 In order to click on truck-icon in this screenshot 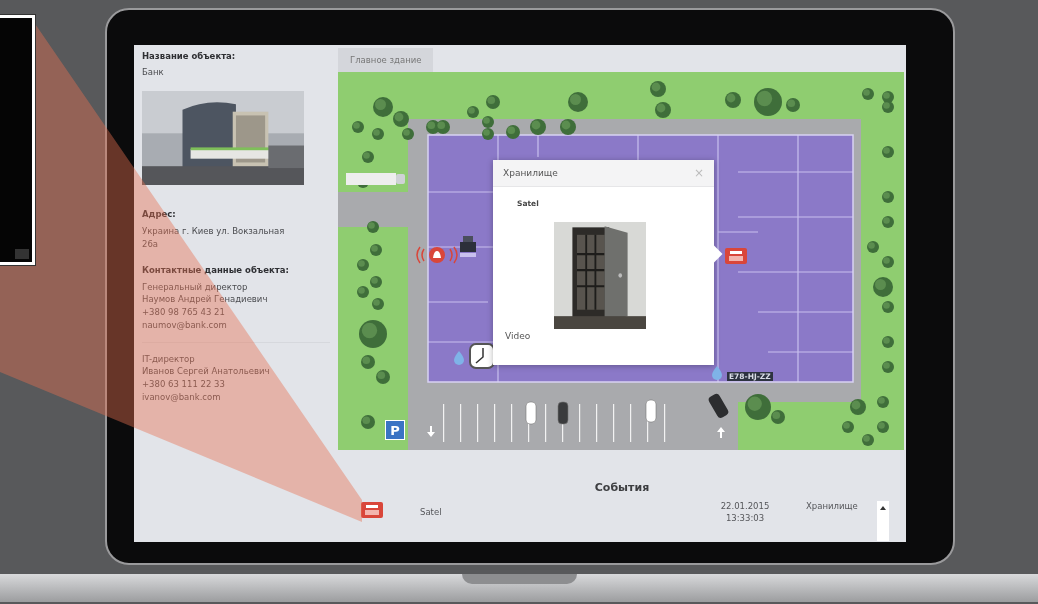, I will do `click(375, 179)`.